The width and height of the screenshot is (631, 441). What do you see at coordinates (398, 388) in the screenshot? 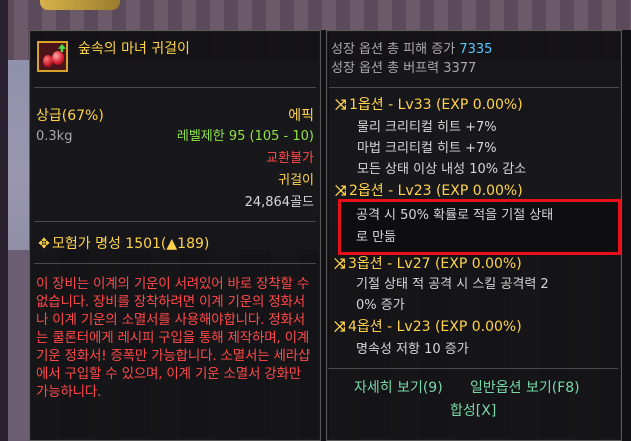
I see `details-view-button: 자세히 보기(9)` at bounding box center [398, 388].